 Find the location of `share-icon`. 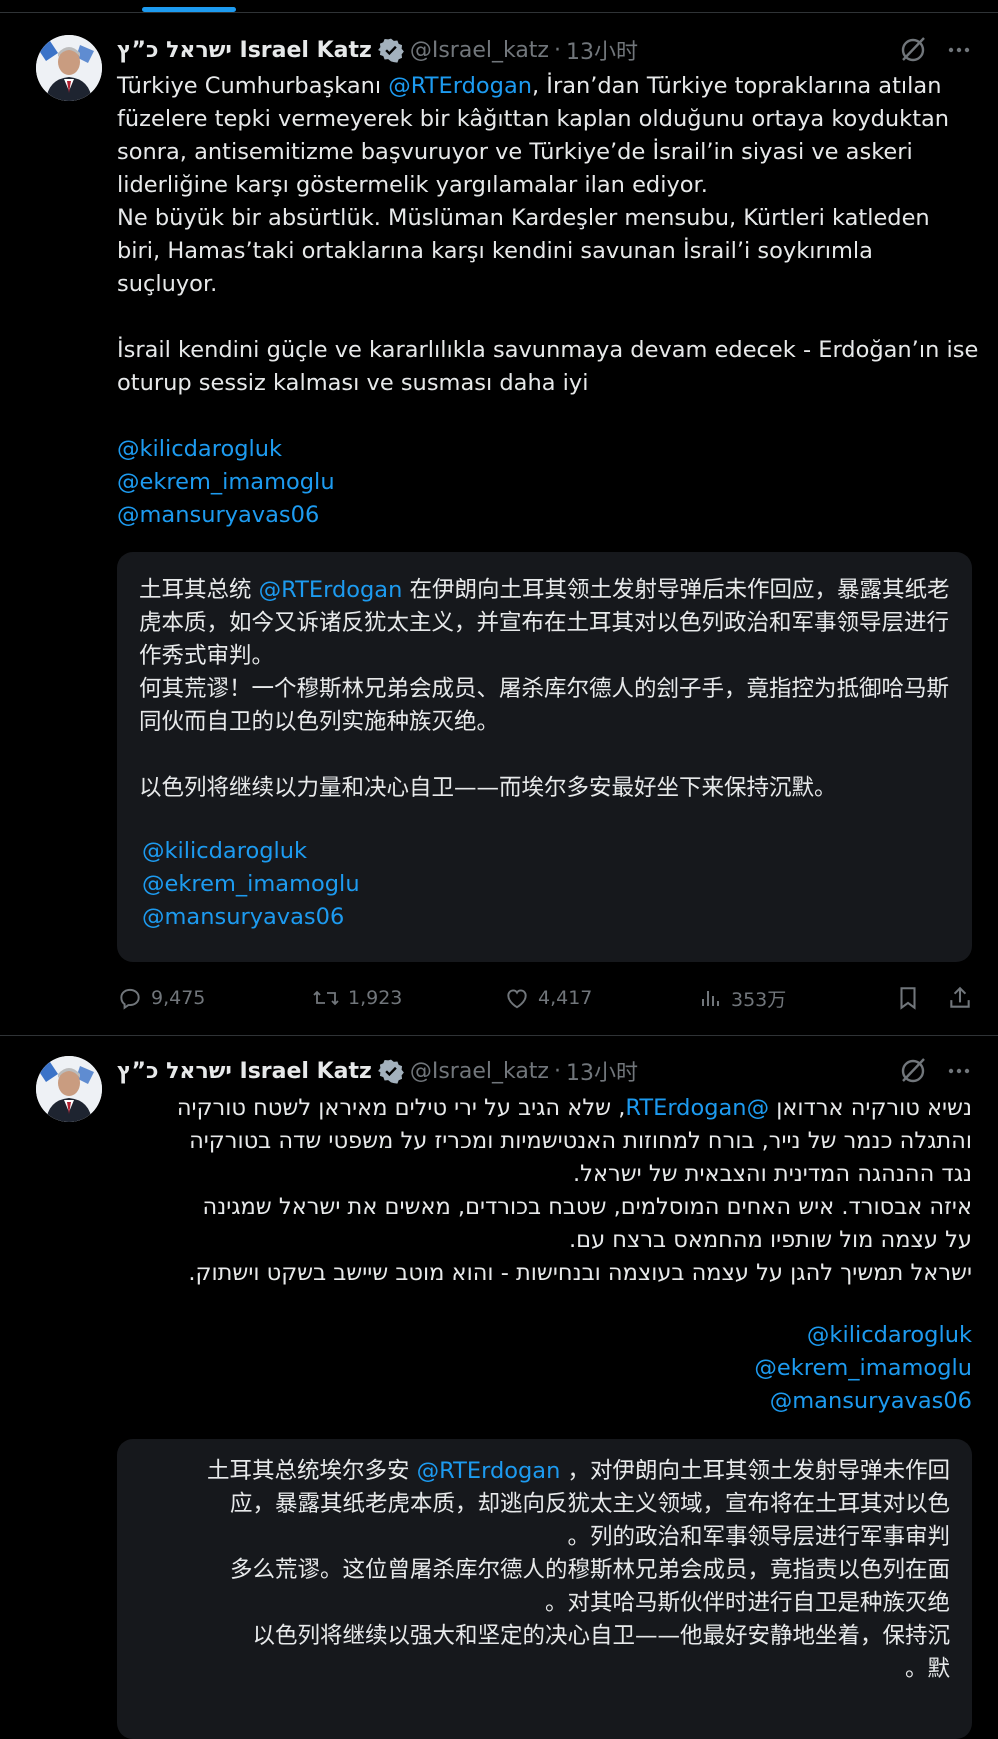

share-icon is located at coordinates (960, 997).